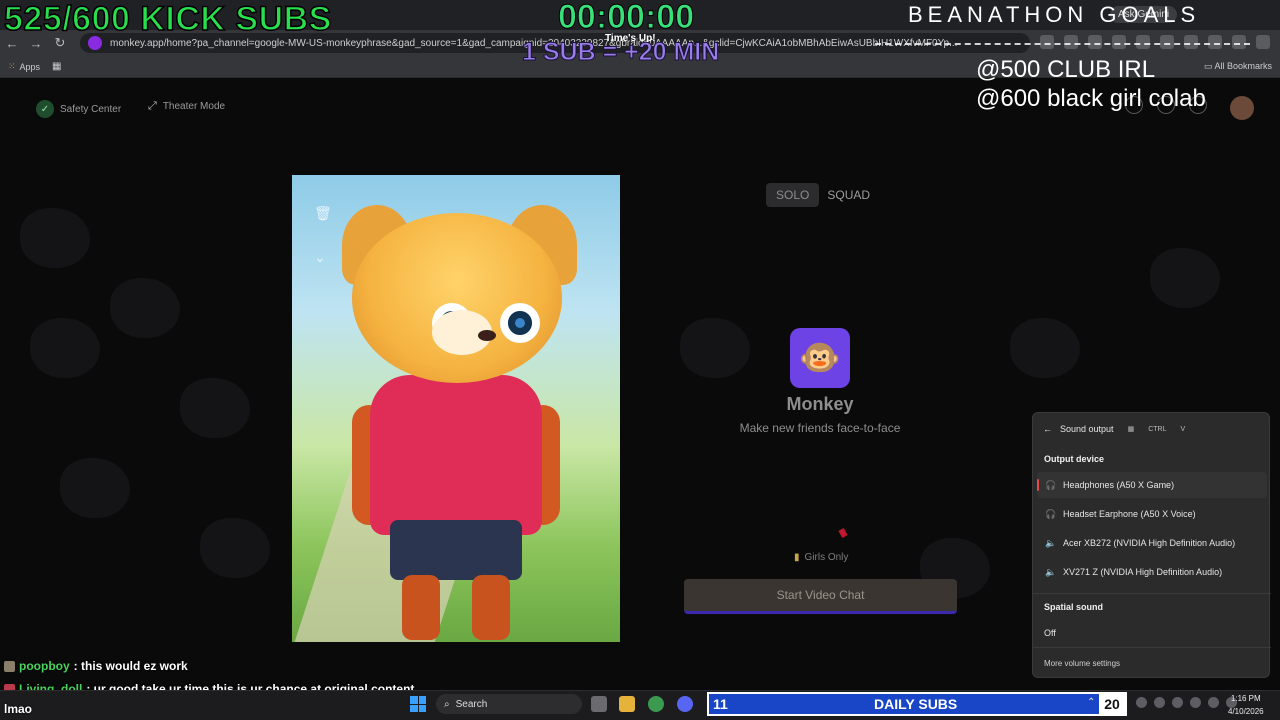 This screenshot has height=720, width=1280. Describe the element at coordinates (56, 66) in the screenshot. I see `tab-groups-icon: ▦` at that location.